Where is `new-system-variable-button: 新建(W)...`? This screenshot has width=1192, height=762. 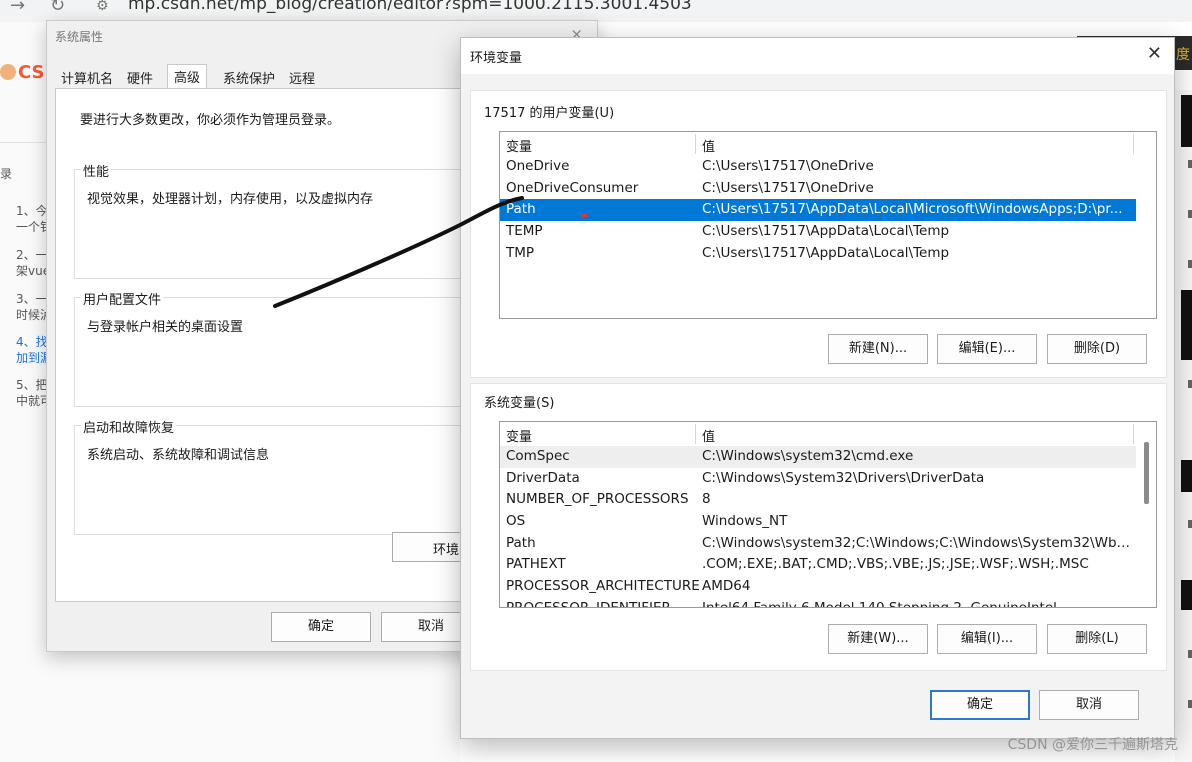
new-system-variable-button: 新建(W)... is located at coordinates (878, 639).